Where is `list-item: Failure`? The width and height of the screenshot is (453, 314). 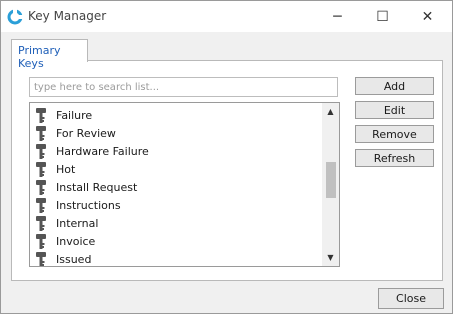 list-item: Failure is located at coordinates (176, 116).